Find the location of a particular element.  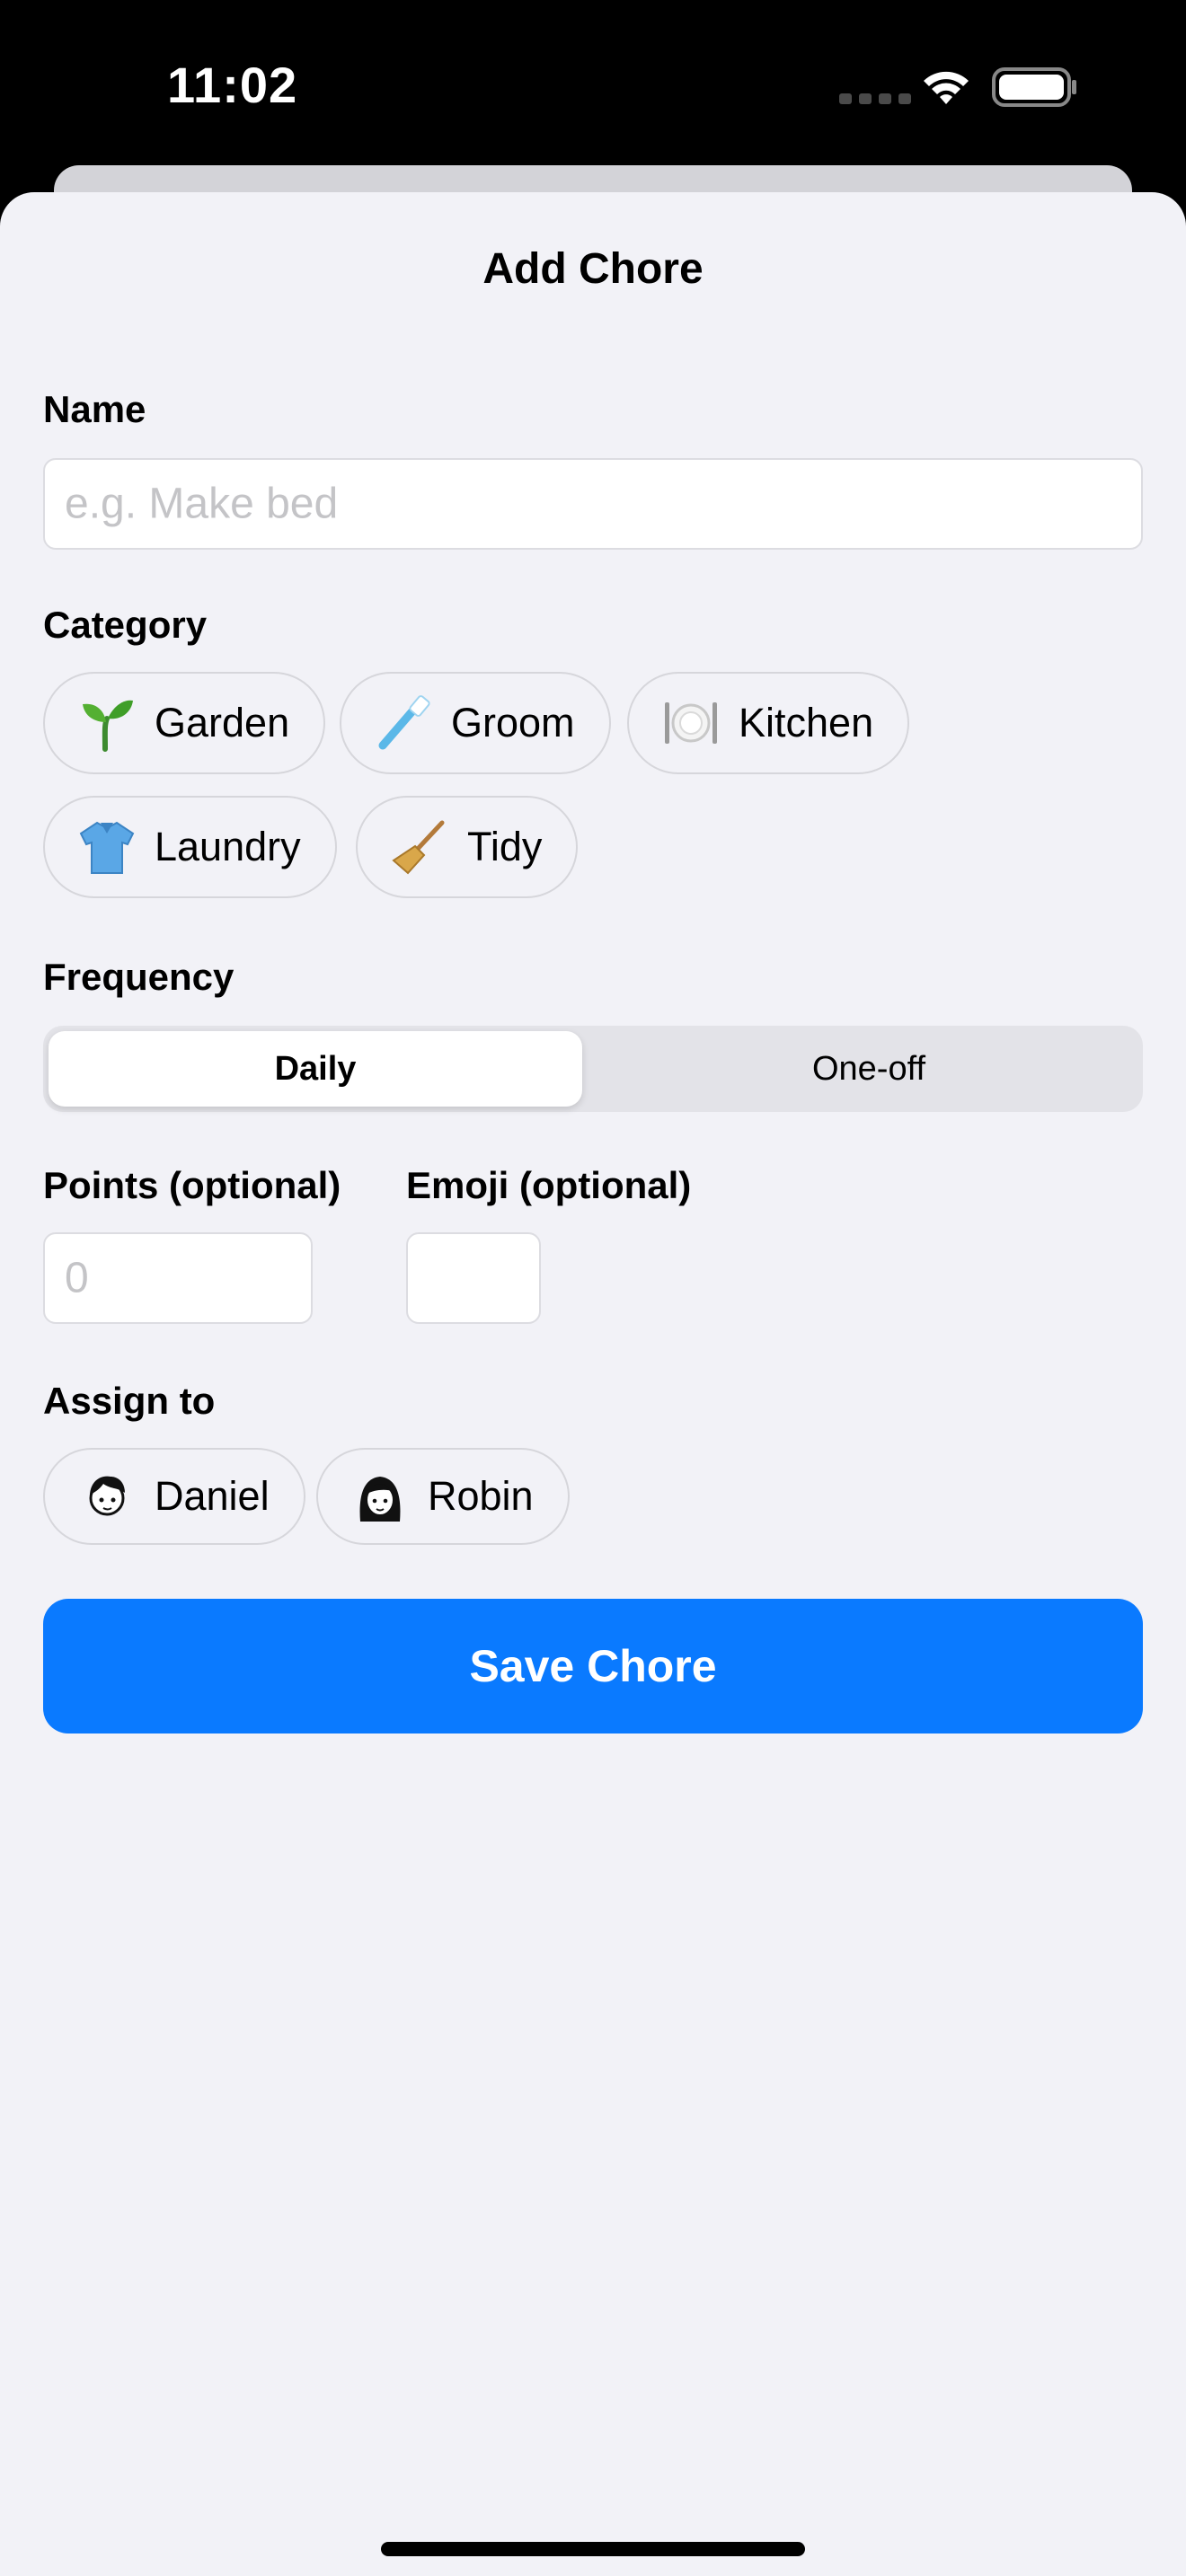

frequency-segmented-control: Daily One-off is located at coordinates (593, 1069).